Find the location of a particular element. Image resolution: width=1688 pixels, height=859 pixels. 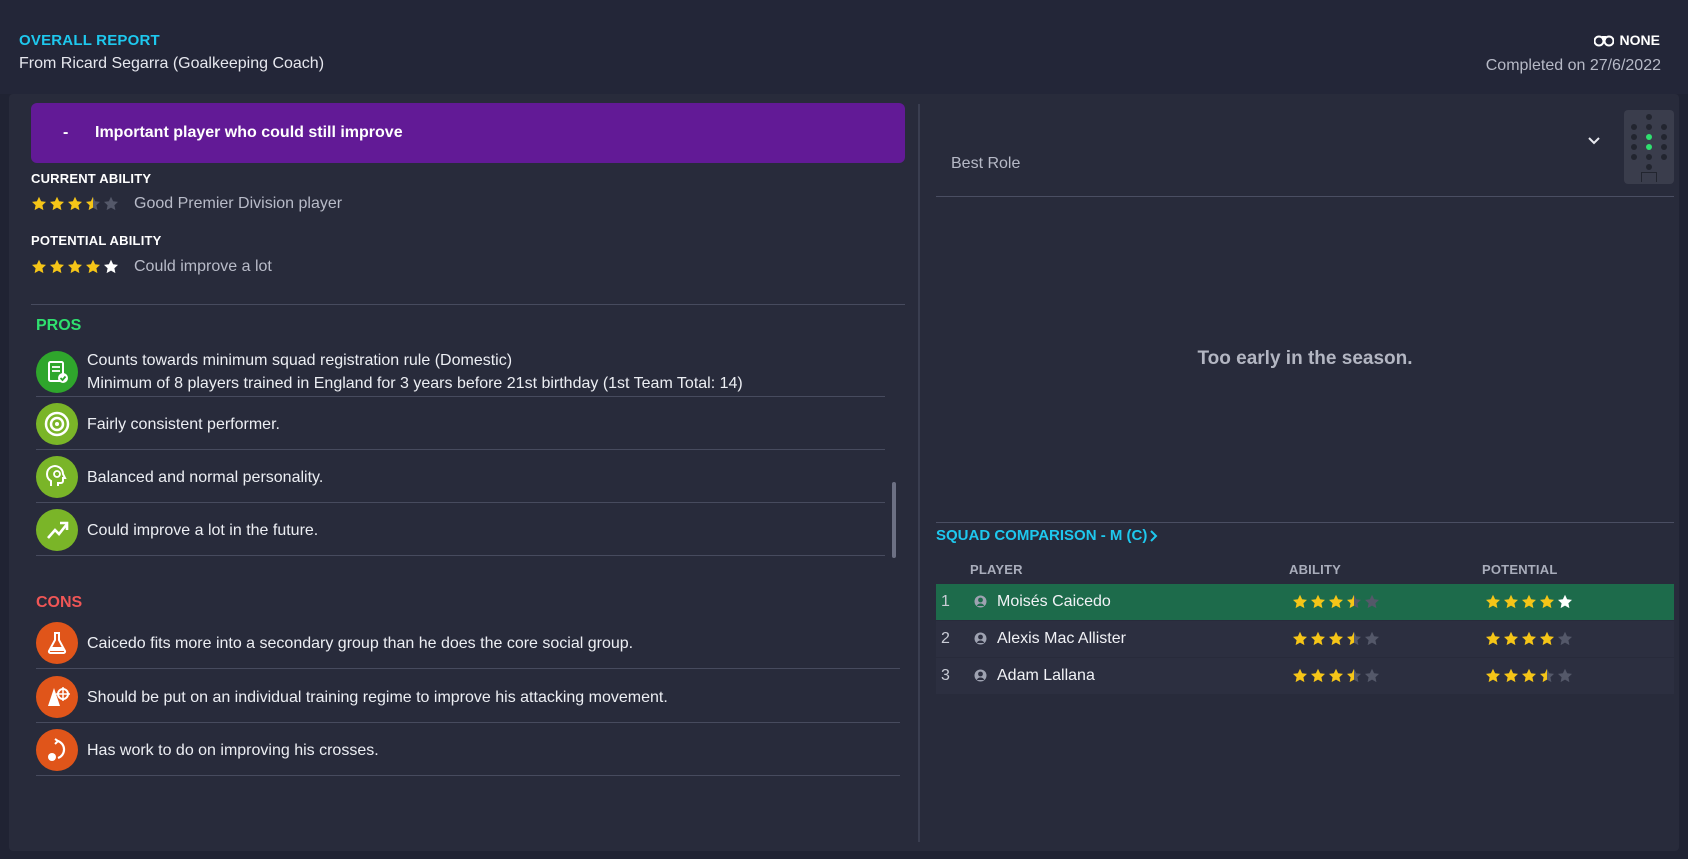

section-divider is located at coordinates (468, 304).